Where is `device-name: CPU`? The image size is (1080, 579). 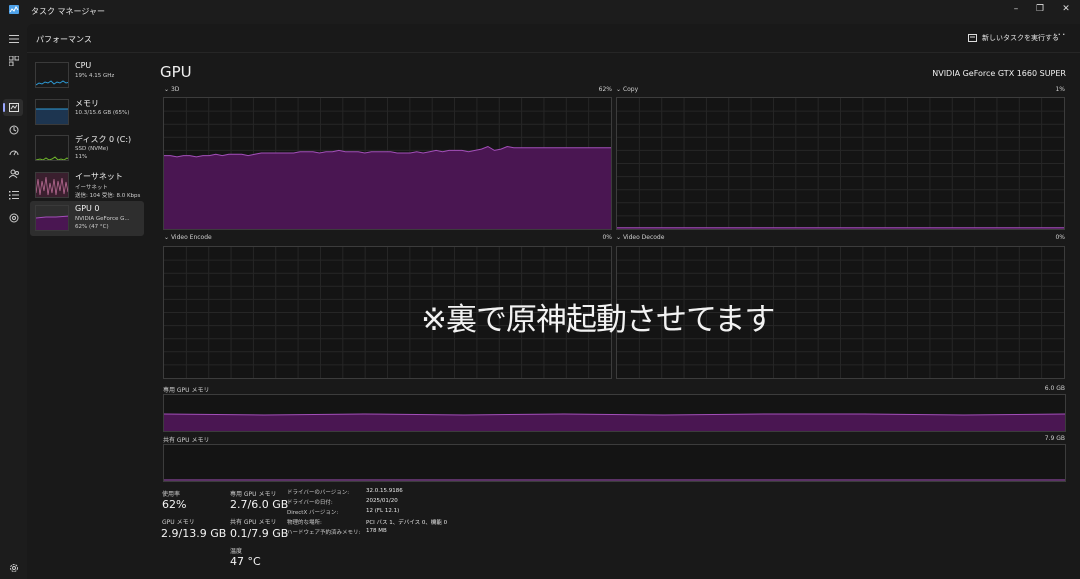 device-name: CPU is located at coordinates (83, 65).